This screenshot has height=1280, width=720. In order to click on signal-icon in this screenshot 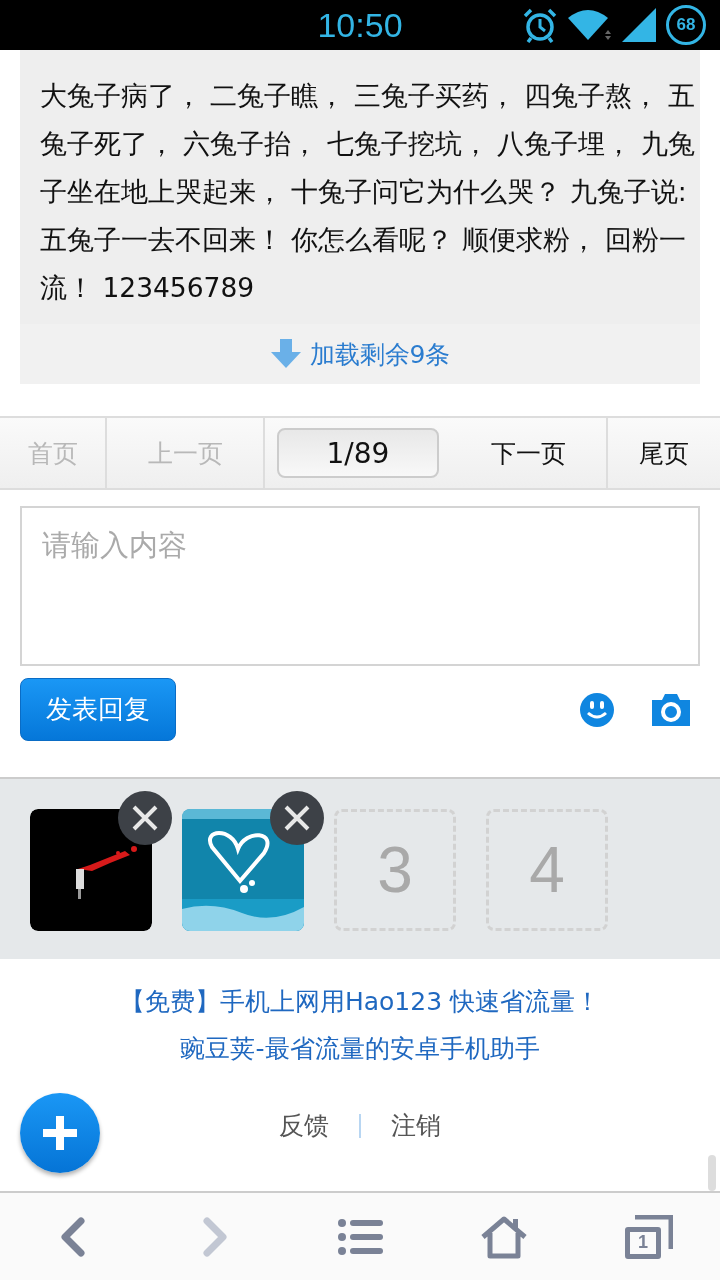, I will do `click(639, 25)`.